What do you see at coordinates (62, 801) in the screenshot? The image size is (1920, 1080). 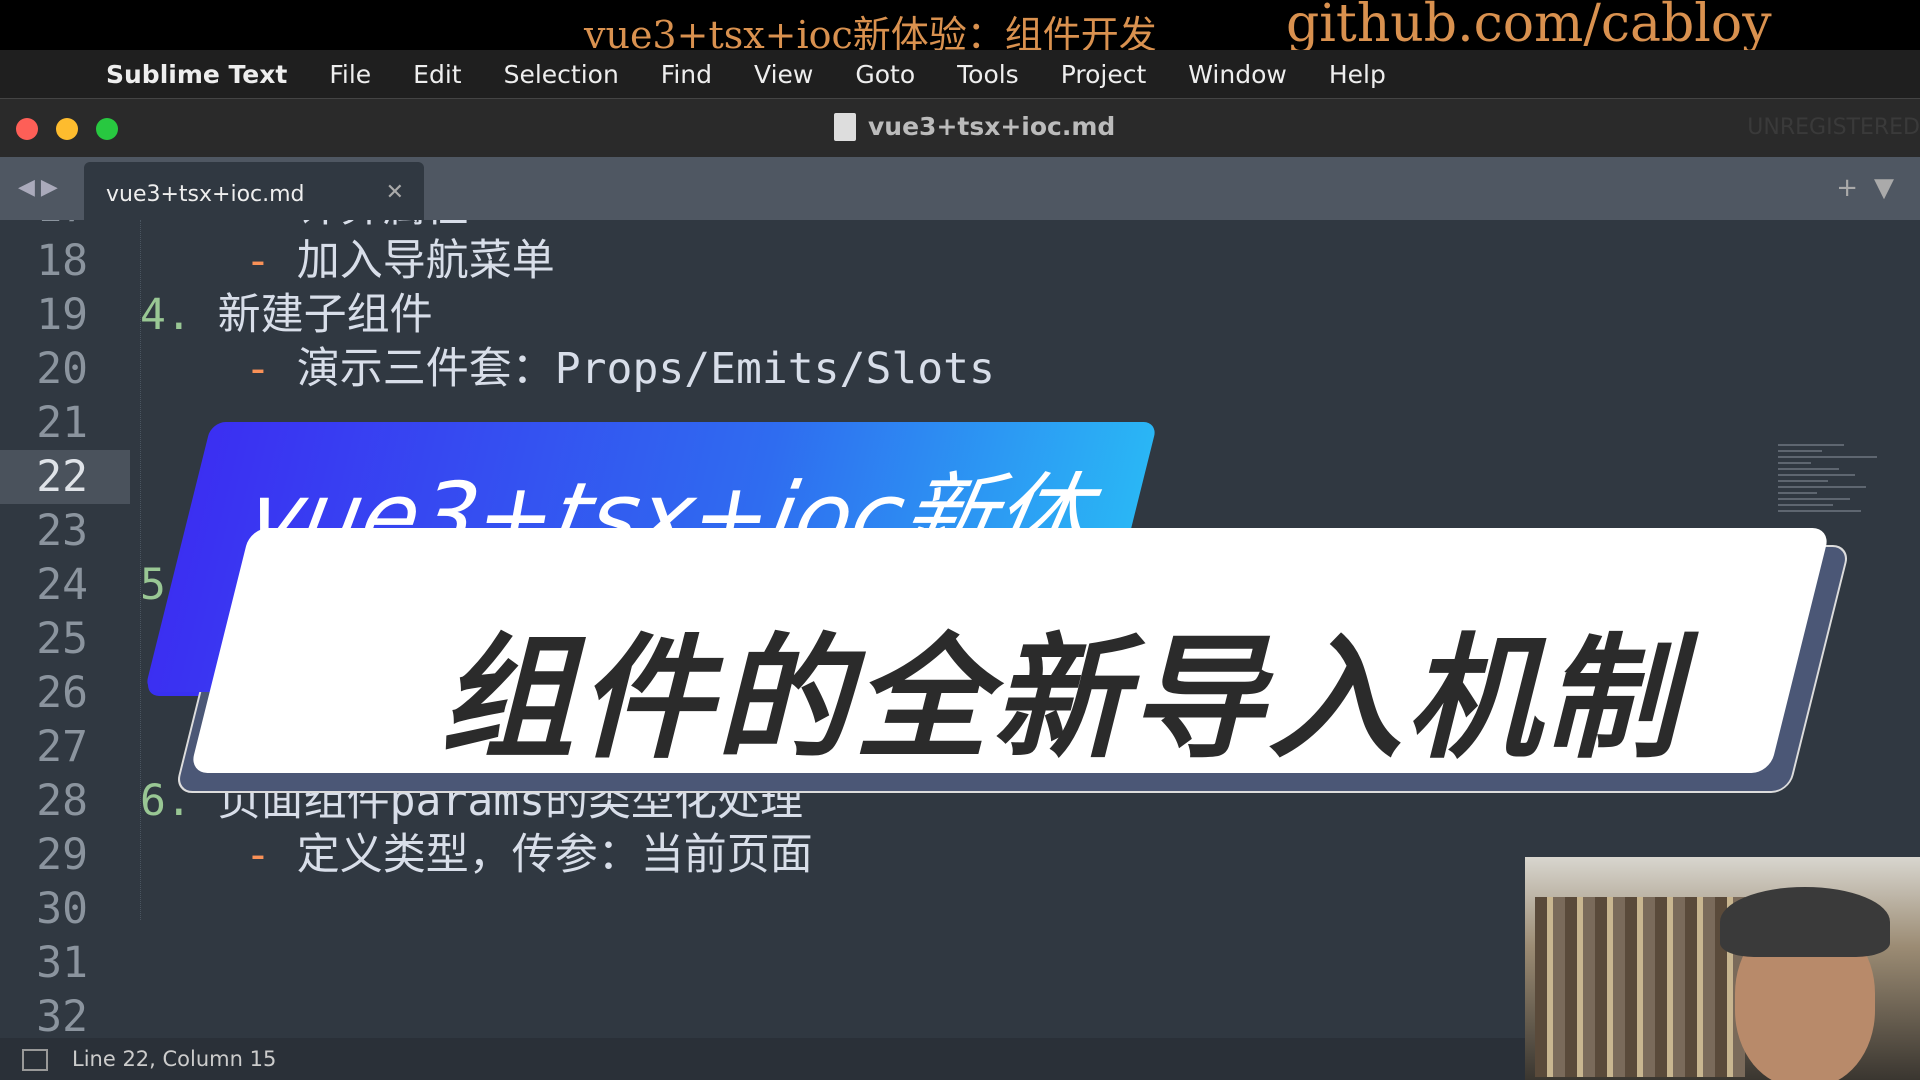 I see `line-number: 28` at bounding box center [62, 801].